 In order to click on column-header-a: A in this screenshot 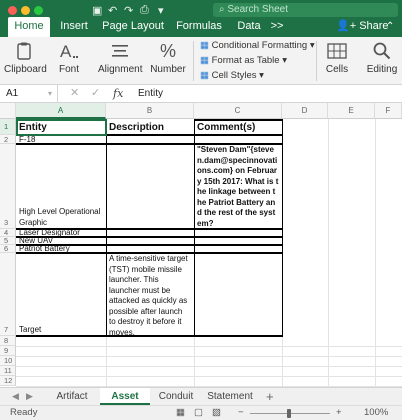, I will do `click(61, 111)`.